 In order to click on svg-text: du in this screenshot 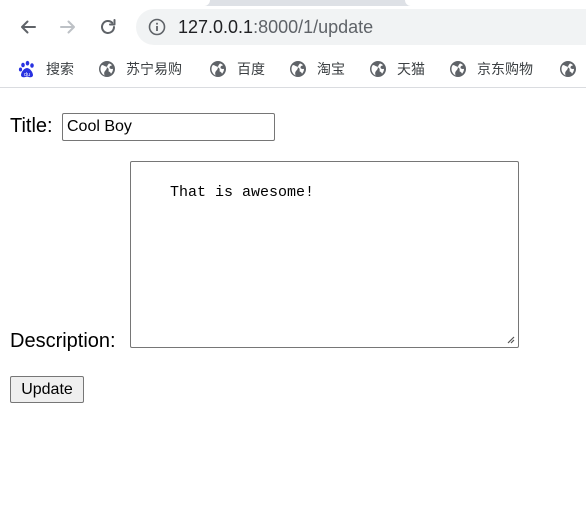, I will do `click(27, 75)`.